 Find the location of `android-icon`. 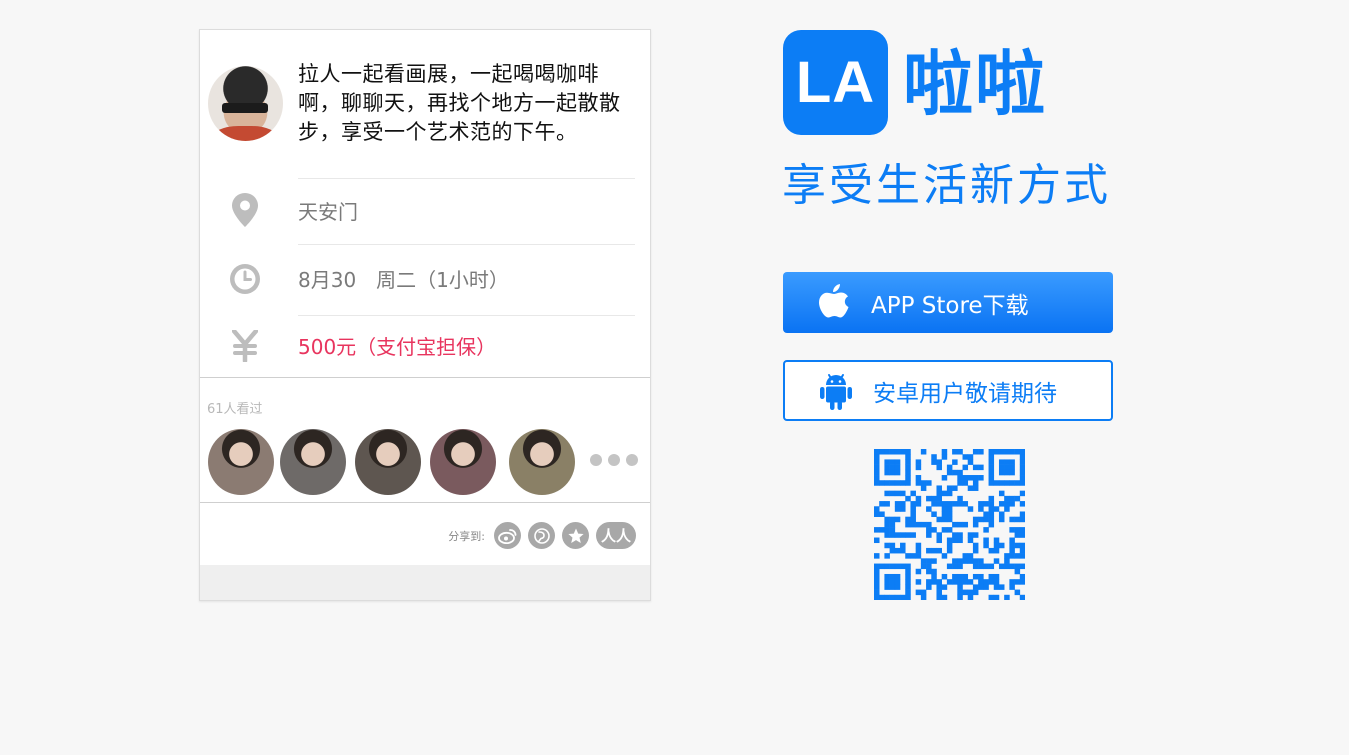

android-icon is located at coordinates (836, 391).